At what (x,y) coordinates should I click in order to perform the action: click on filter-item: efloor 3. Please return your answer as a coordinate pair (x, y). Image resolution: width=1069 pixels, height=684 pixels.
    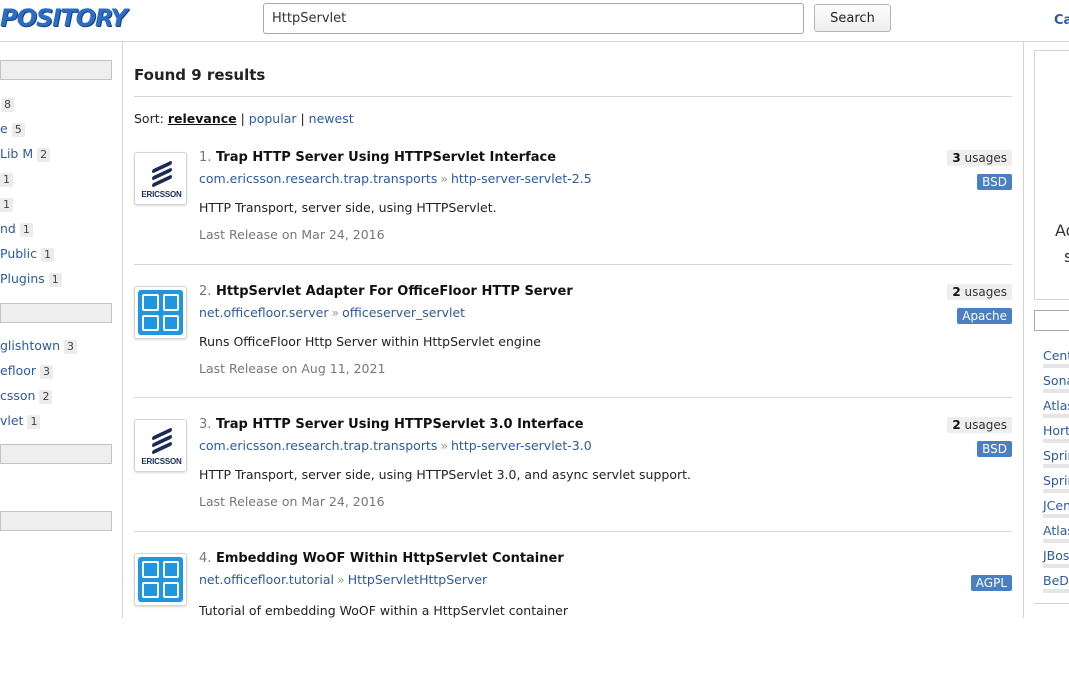
    Looking at the image, I should click on (26, 371).